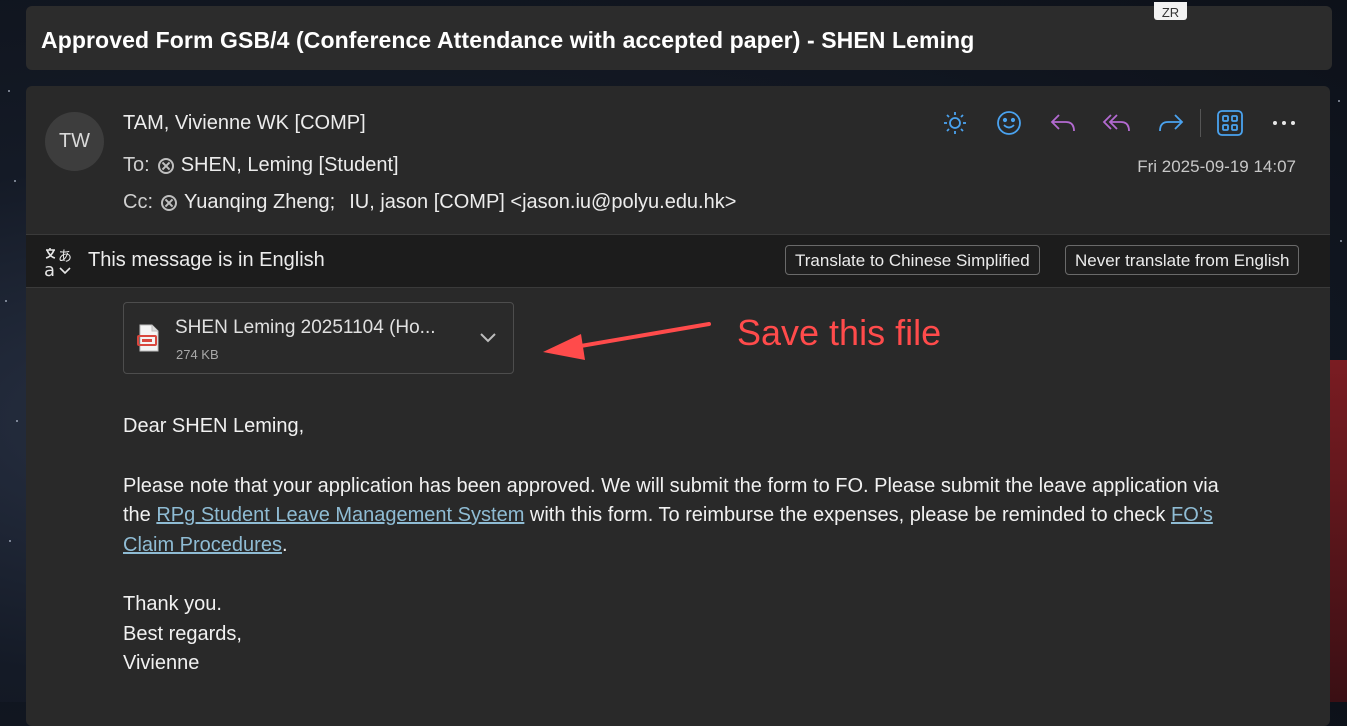  I want to click on translate-icon: a あ, so click(59, 264).